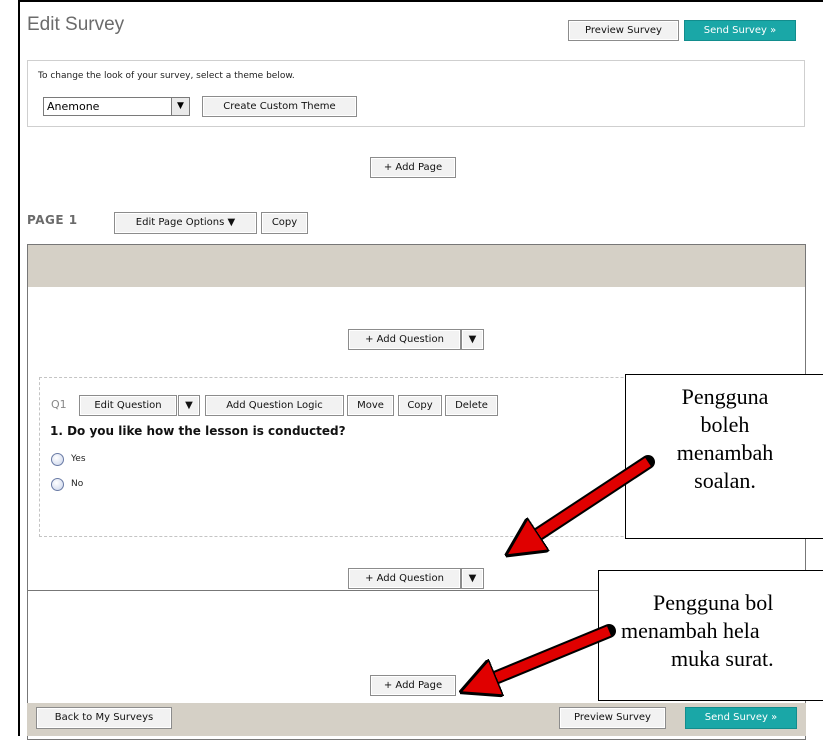 This screenshot has height=740, width=823. I want to click on arrow-to-add-question, so click(588, 500).